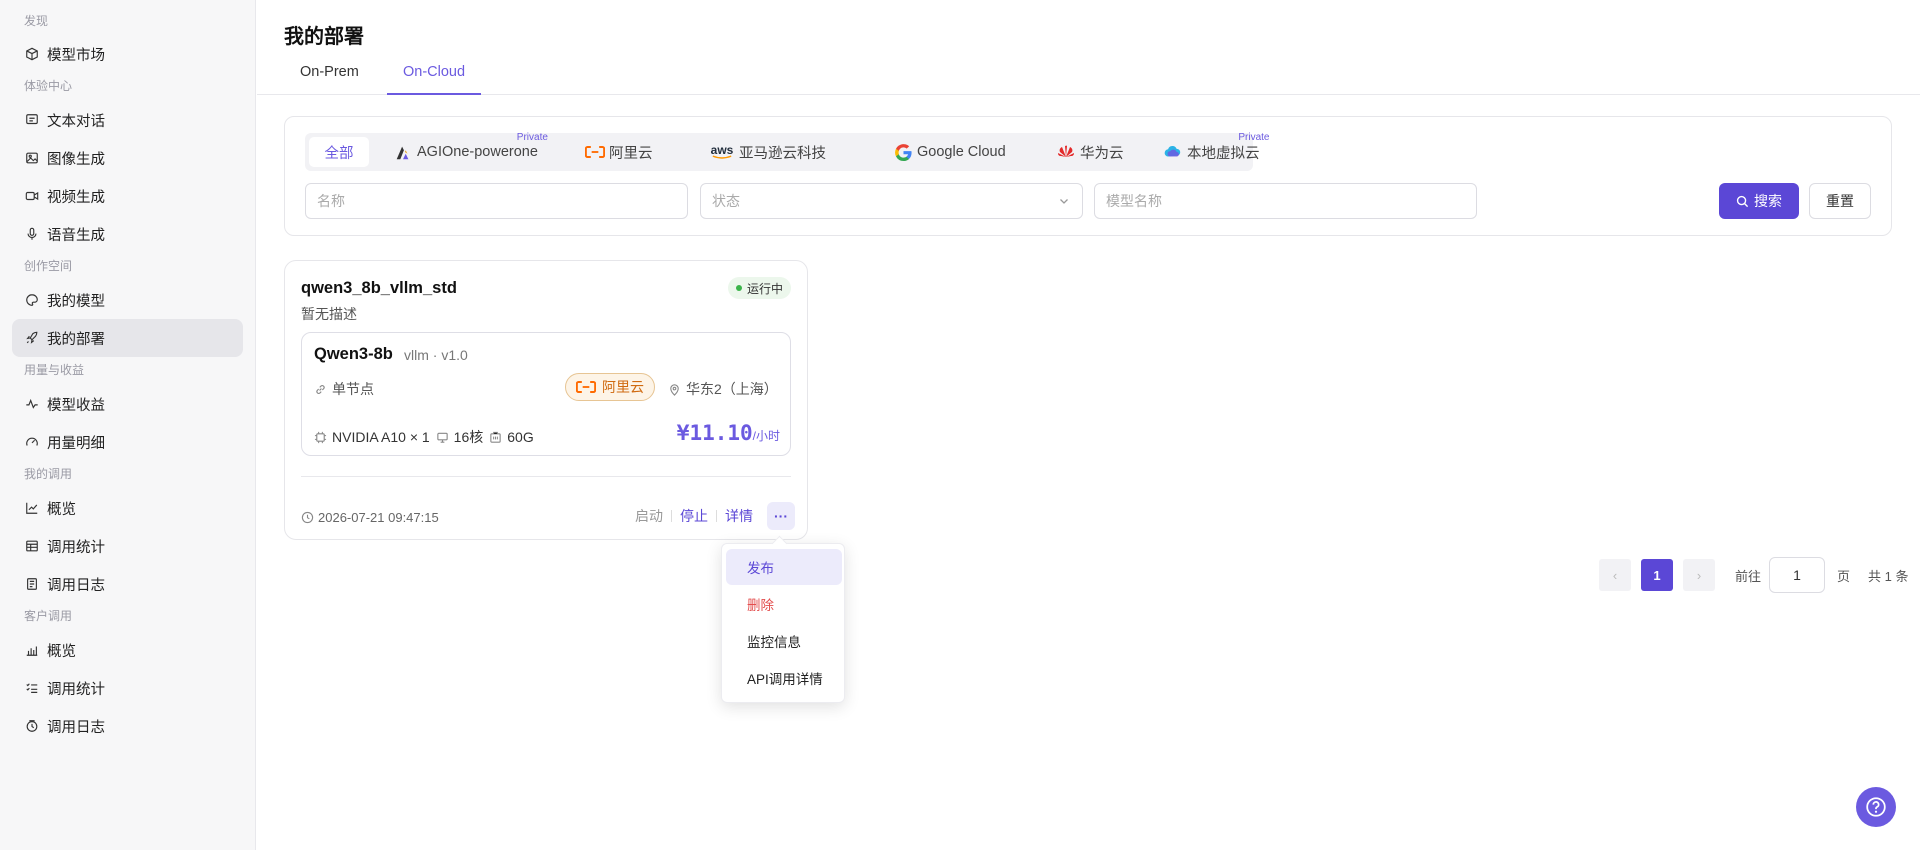  I want to click on pagination: ‹ 1 › 前往 1 页 共 1 条, so click(1754, 575).